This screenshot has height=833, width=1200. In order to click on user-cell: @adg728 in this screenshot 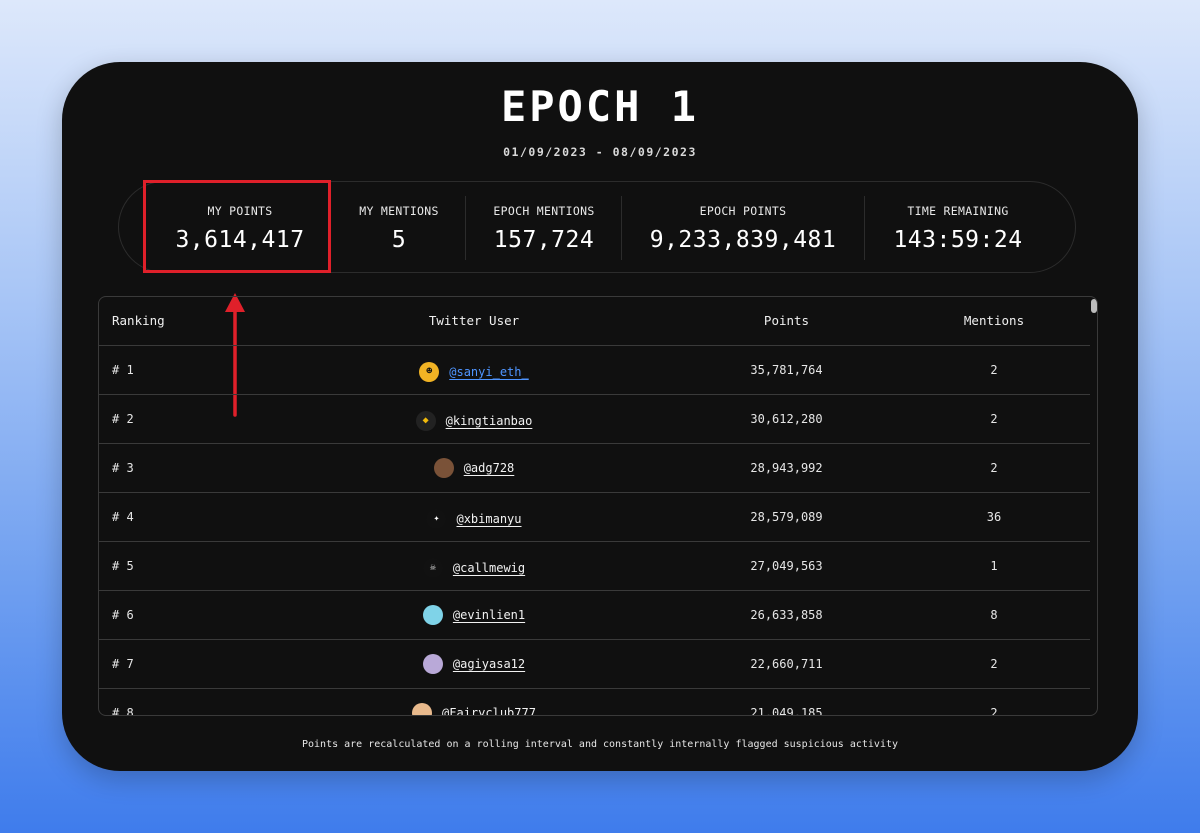, I will do `click(474, 468)`.